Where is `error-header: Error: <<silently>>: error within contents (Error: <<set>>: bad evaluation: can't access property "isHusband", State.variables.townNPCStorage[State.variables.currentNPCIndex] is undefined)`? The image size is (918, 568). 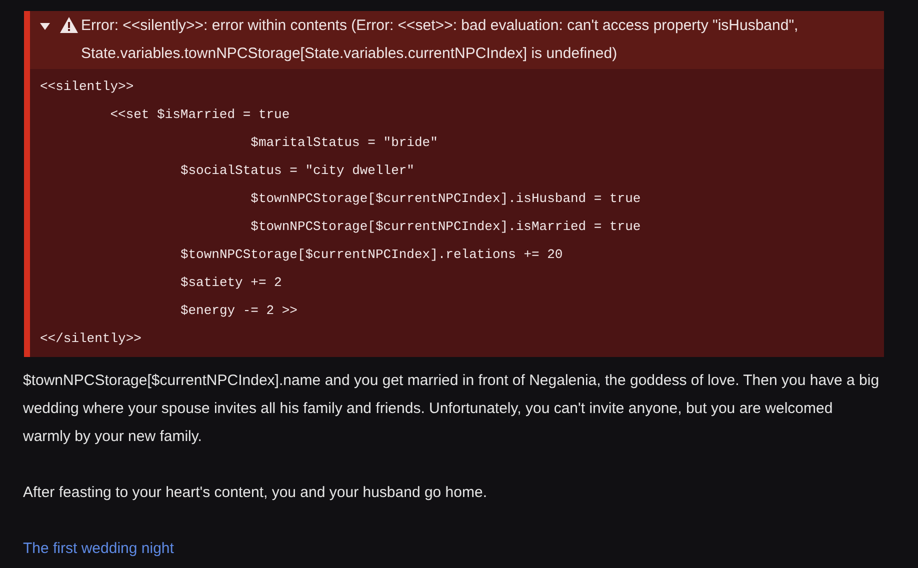 error-header: Error: <<silently>>: error within contents (Error: <<set>>: bad evaluation: can't access property "isHusband", State.variables.townNPCStorage[State.variables.currentNPCIndex] is undefined) is located at coordinates (457, 40).